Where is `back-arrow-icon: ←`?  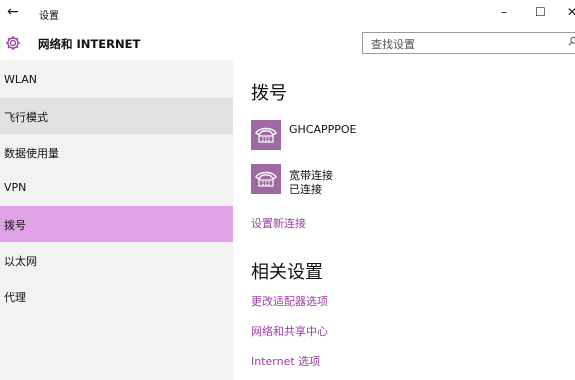
back-arrow-icon: ← is located at coordinates (13, 12).